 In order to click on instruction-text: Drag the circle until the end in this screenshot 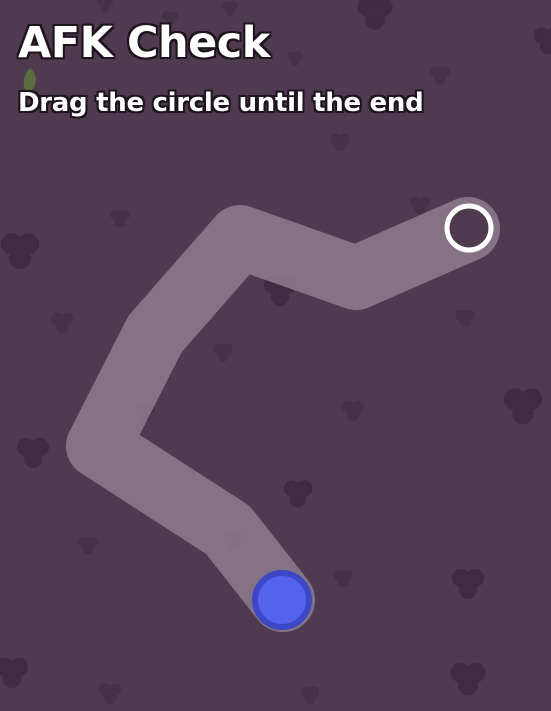, I will do `click(221, 103)`.